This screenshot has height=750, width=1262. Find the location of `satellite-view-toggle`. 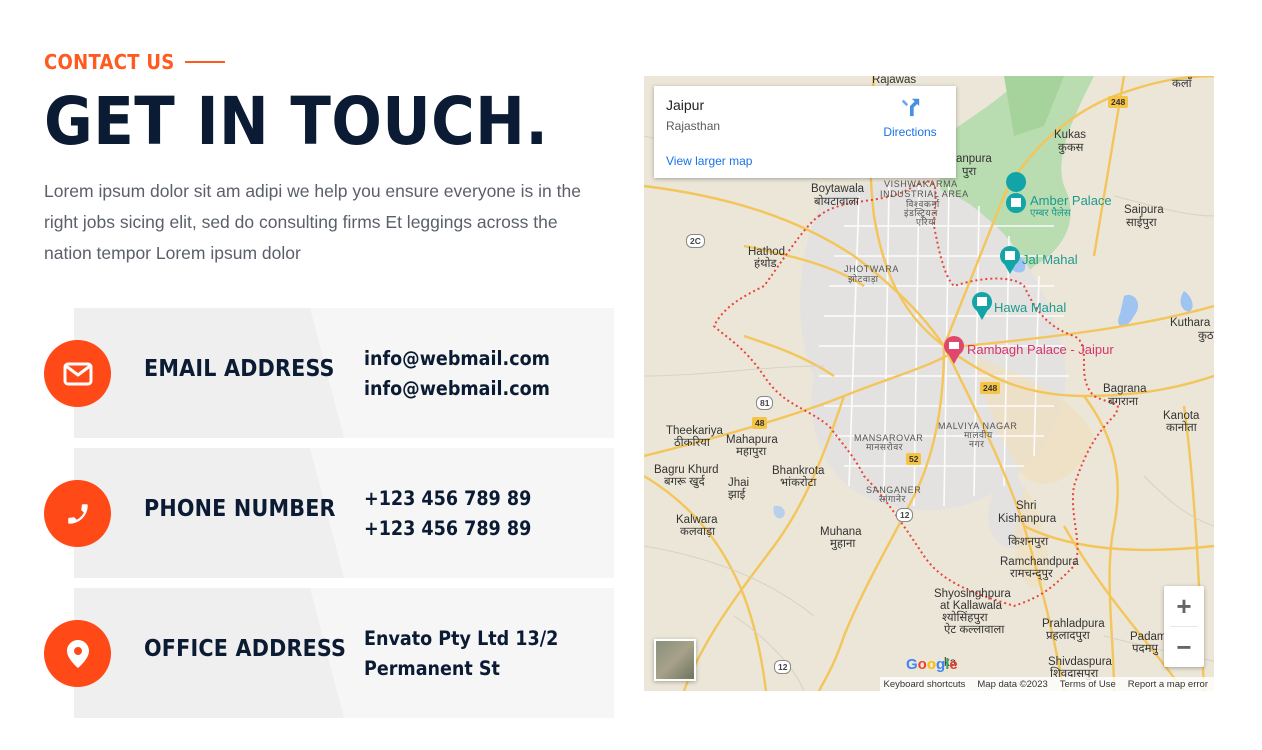

satellite-view-toggle is located at coordinates (675, 660).